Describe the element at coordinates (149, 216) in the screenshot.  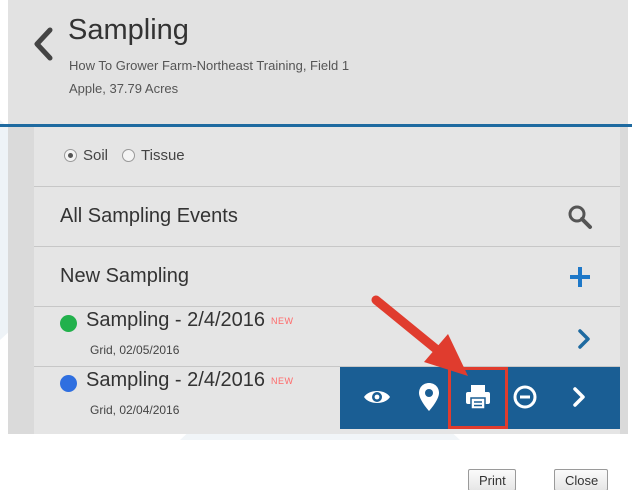
I see `all-sampling-events-label: All Sampling Events` at that location.